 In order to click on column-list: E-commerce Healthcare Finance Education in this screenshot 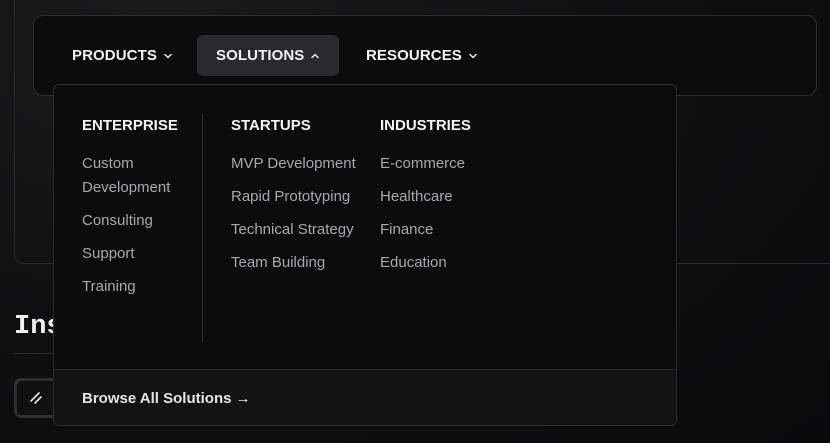, I will do `click(422, 218)`.